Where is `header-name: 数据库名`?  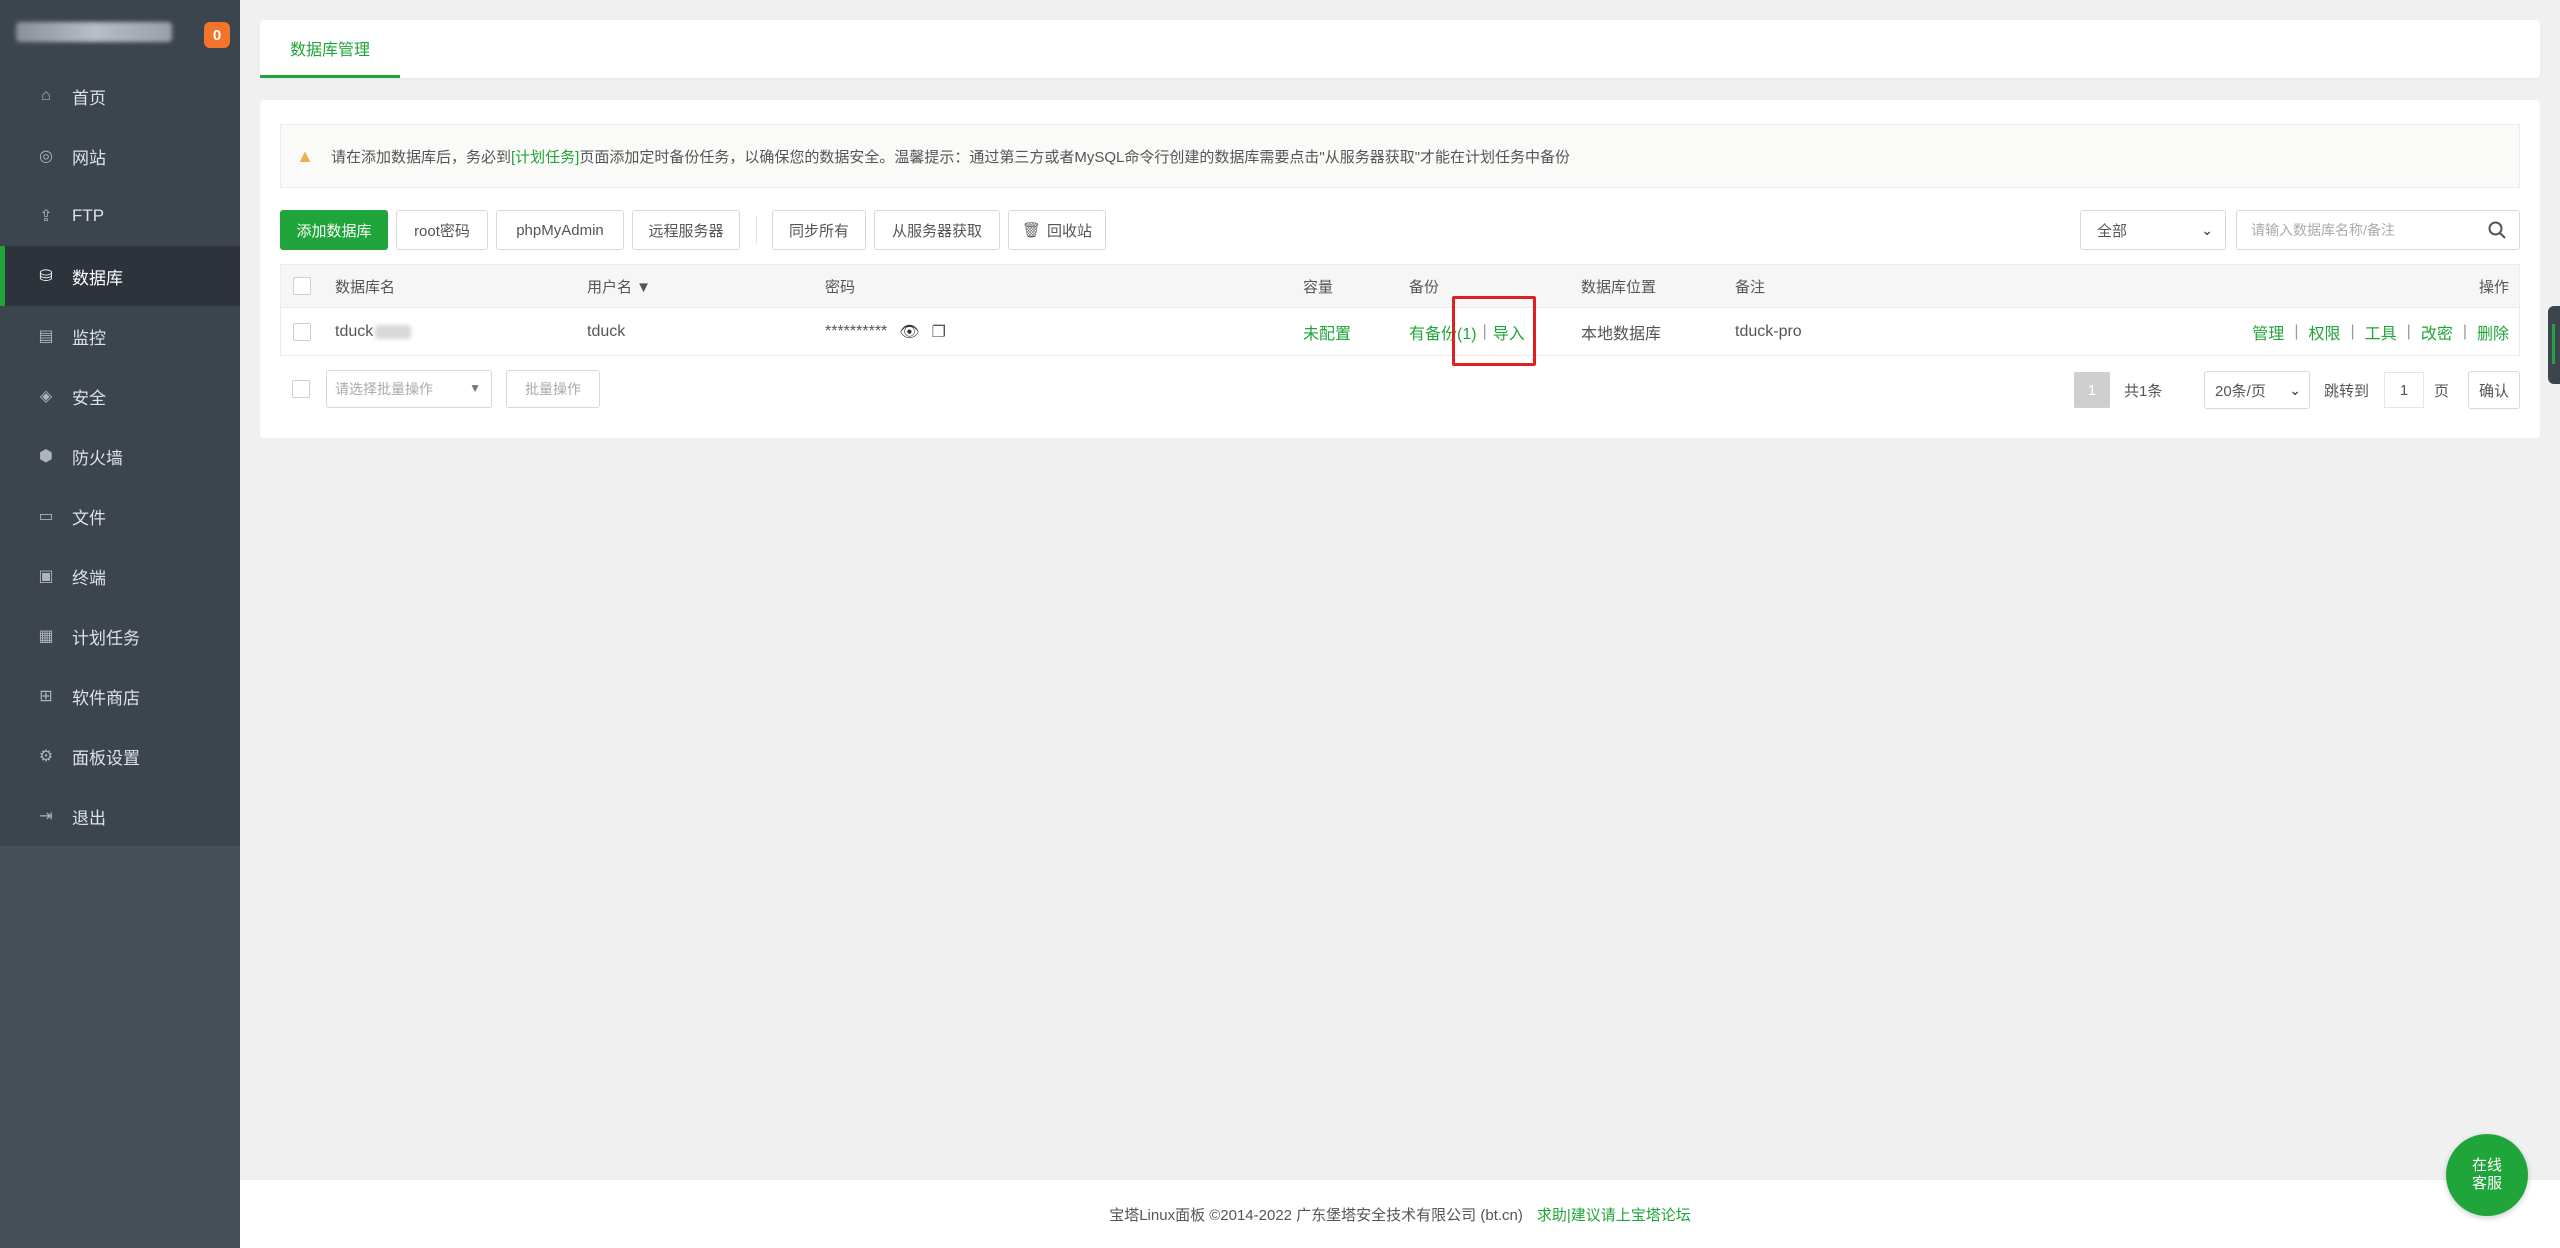
header-name: 数据库名 is located at coordinates (365, 287).